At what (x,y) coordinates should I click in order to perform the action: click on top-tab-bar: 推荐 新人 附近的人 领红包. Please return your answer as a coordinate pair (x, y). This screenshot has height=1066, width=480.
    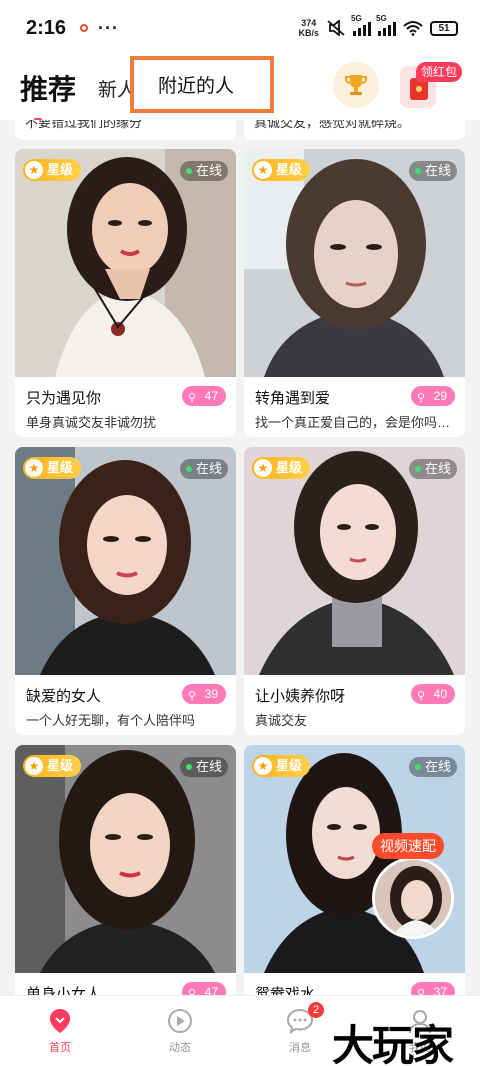
    Looking at the image, I should click on (240, 89).